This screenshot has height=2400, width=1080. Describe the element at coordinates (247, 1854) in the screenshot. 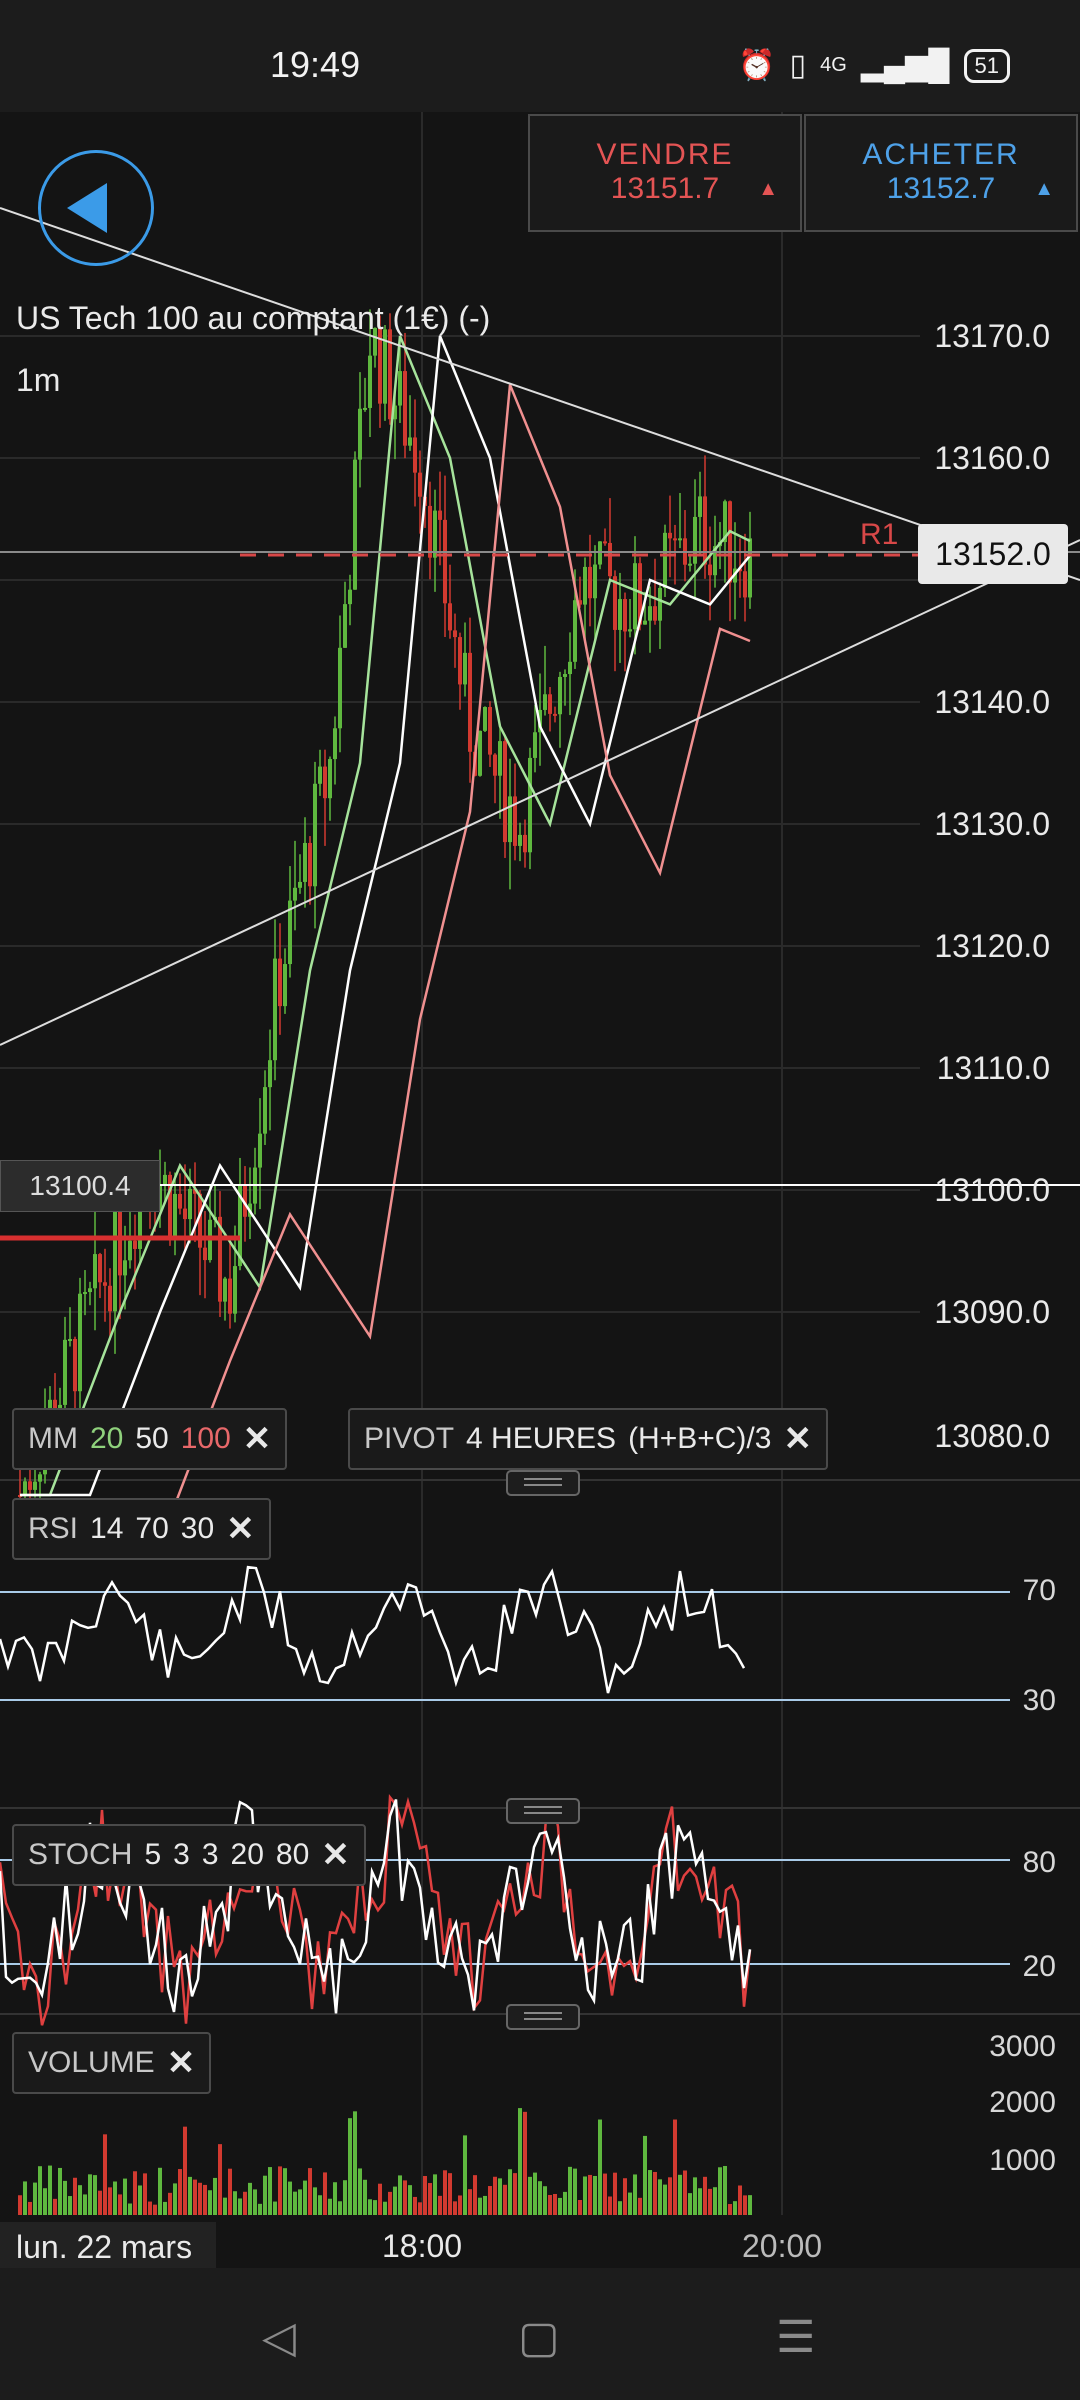

I see `stoch-param-4: 20` at that location.